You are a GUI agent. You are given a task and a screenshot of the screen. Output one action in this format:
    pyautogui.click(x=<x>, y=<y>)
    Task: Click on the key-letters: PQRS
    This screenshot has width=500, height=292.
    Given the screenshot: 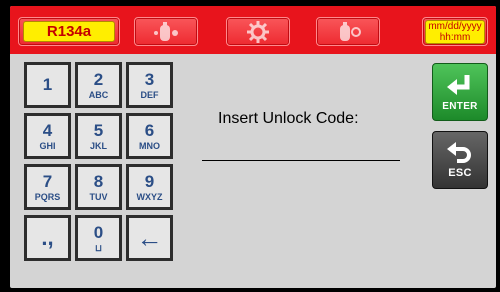 What is the action you would take?
    pyautogui.click(x=47, y=196)
    